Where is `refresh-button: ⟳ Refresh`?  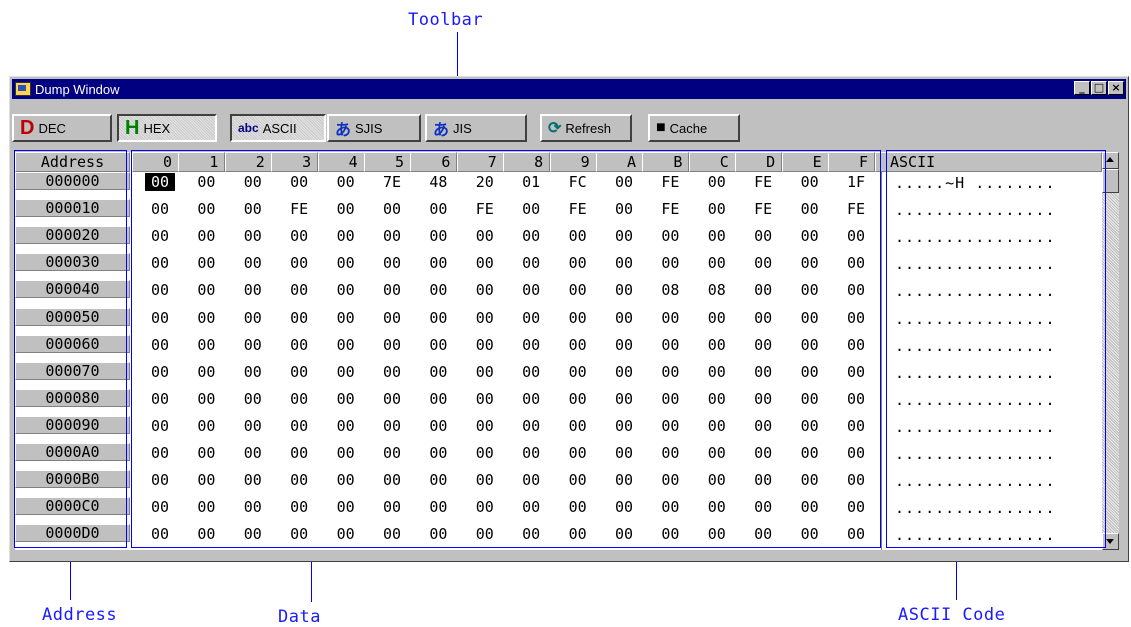 refresh-button: ⟳ Refresh is located at coordinates (586, 128).